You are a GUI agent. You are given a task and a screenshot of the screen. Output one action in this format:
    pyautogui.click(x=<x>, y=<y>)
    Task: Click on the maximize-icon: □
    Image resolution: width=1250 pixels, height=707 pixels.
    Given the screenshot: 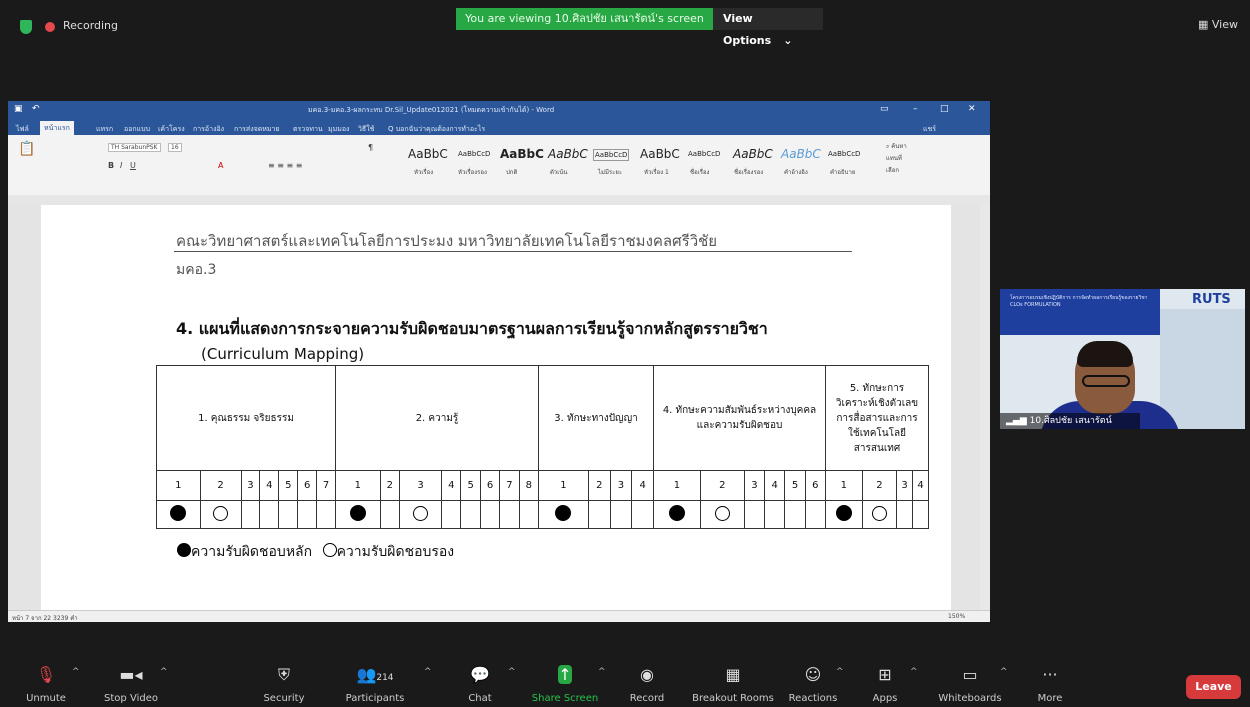 What is the action you would take?
    pyautogui.click(x=944, y=109)
    